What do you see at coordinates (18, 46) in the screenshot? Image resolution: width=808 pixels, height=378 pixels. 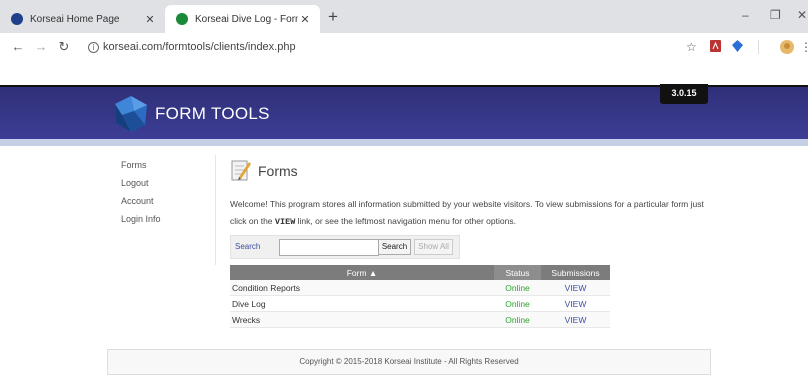 I see `back-arrow-icon: ←` at bounding box center [18, 46].